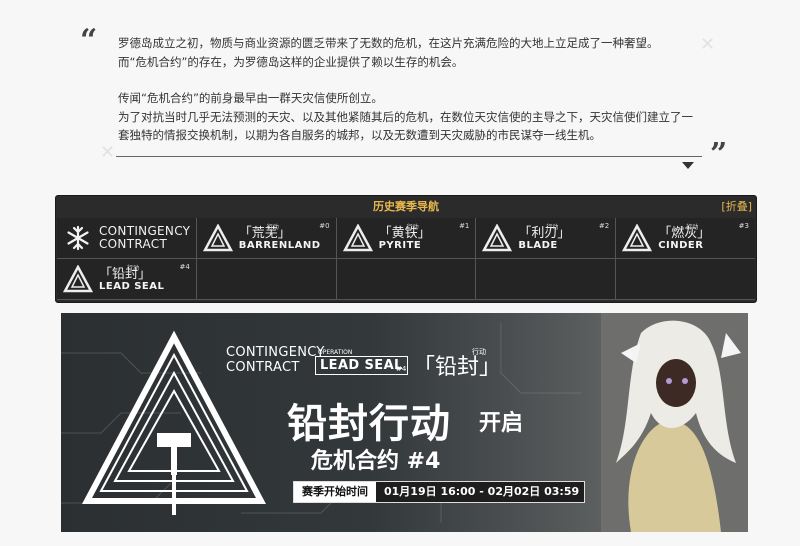  I want to click on close-quote-mark: ”, so click(719, 154).